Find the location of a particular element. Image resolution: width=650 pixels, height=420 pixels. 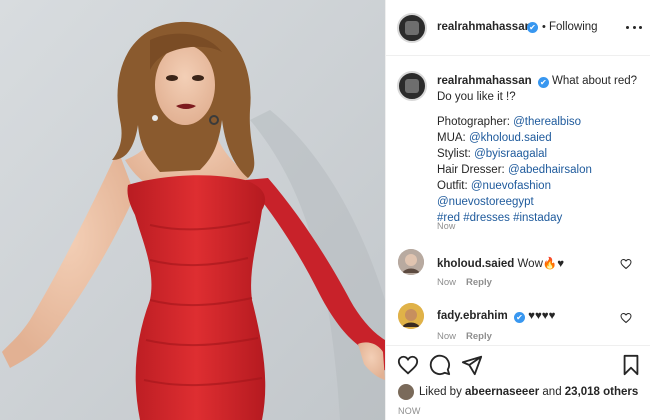

credit-label: Photographer: is located at coordinates (475, 122).